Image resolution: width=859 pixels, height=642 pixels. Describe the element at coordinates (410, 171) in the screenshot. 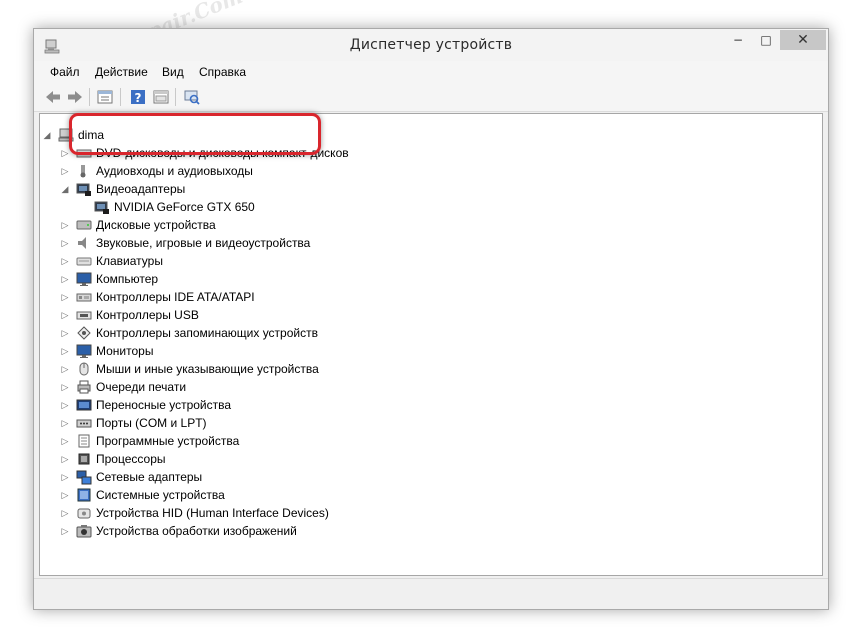

I see `tree-category-item: ▷ Аудиовходы и аудиовыходы` at that location.